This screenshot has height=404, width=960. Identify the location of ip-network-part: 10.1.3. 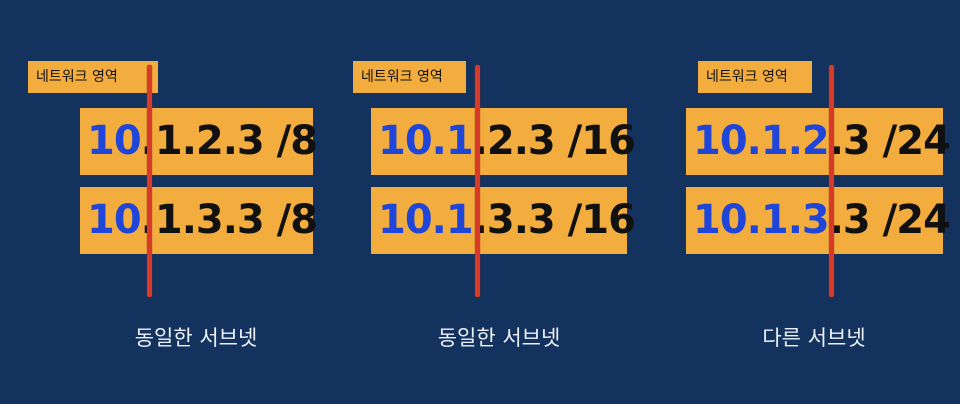
(761, 220).